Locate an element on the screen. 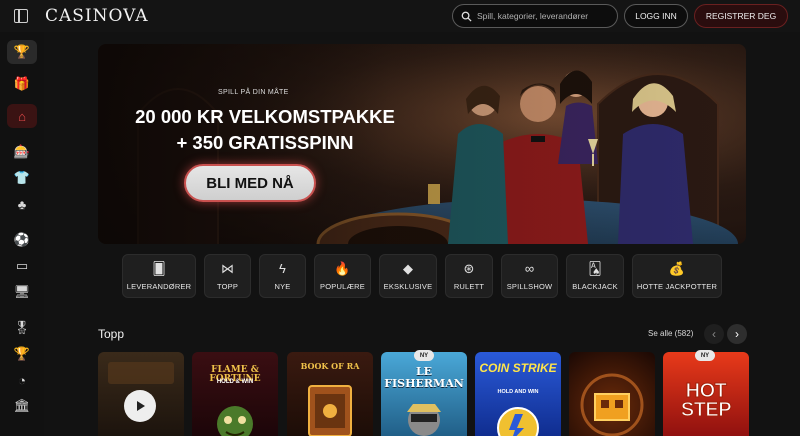 The image size is (800, 436). award-icon: 🎖 is located at coordinates (22, 328).